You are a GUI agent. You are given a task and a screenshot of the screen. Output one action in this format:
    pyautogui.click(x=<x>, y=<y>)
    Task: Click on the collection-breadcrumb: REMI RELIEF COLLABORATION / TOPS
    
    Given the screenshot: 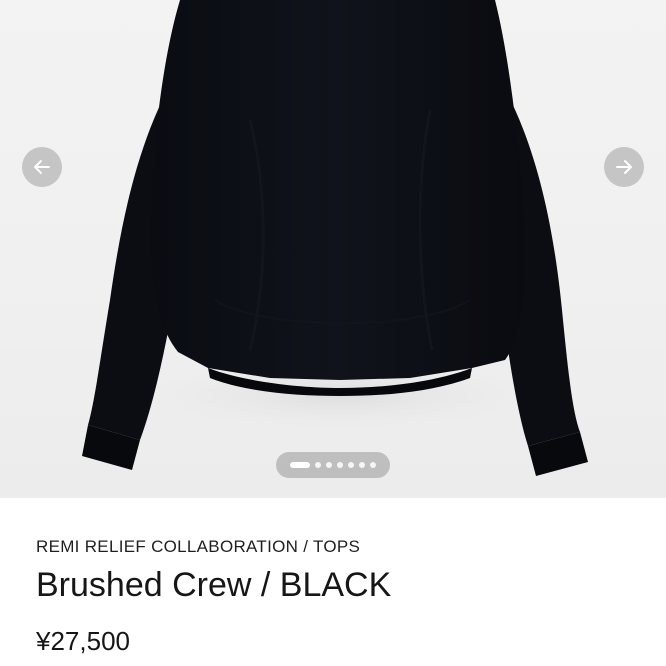 What is the action you would take?
    pyautogui.click(x=198, y=547)
    